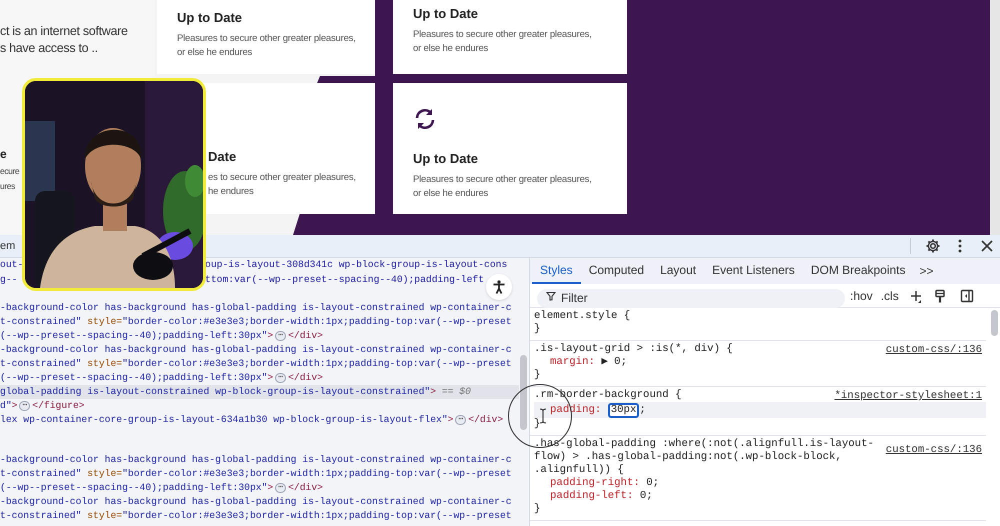  I want to click on tab: DOM Breakpoints, so click(858, 271).